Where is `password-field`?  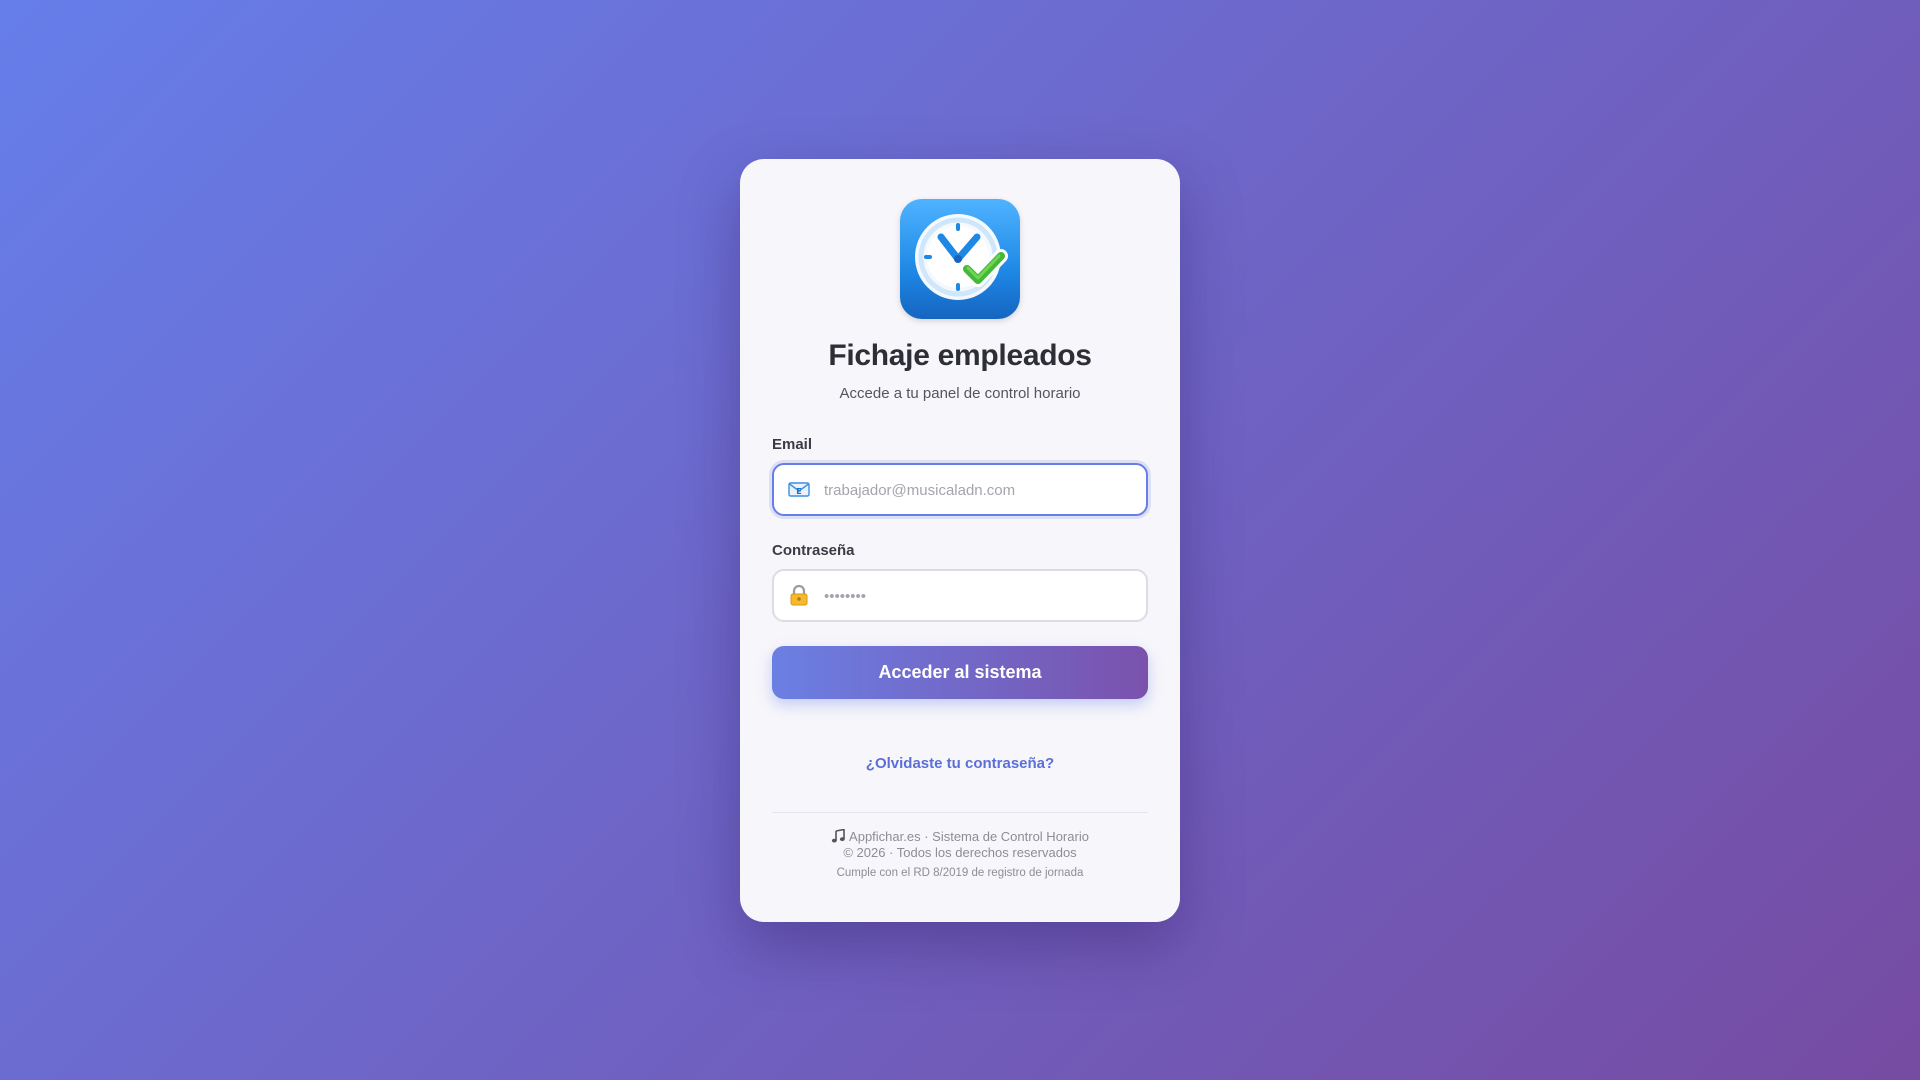 password-field is located at coordinates (960, 595).